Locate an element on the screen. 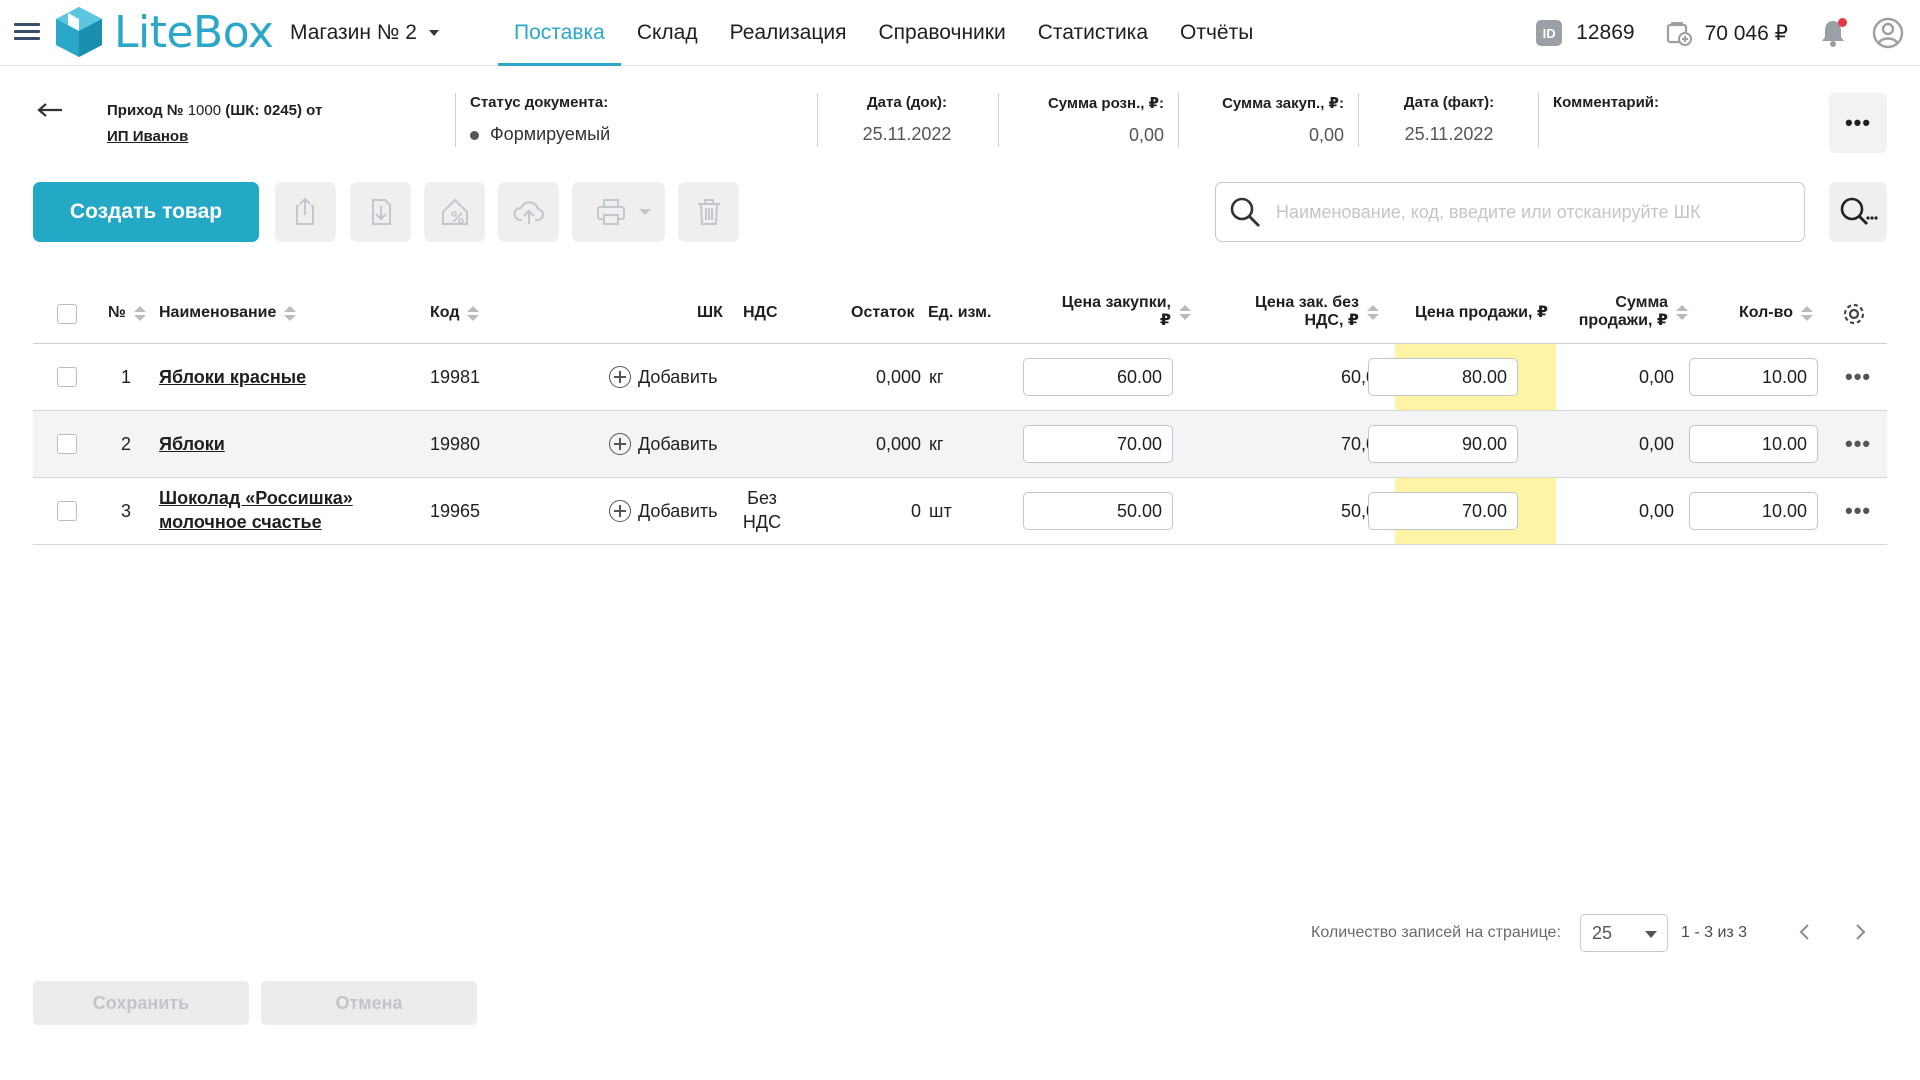 This screenshot has height=1080, width=1920. col-sale-sum: Сумма продажи, ₽ is located at coordinates (1613, 312).